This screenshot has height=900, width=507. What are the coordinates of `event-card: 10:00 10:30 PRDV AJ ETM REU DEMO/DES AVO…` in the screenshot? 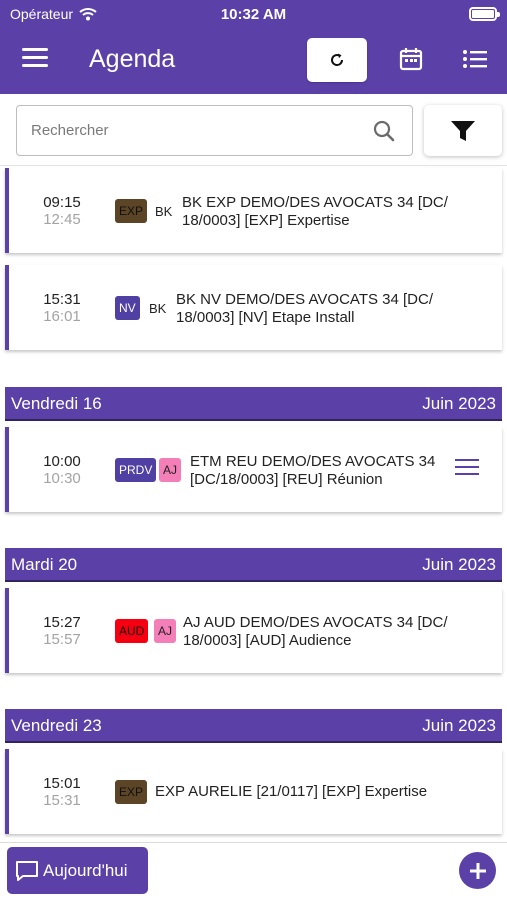 It's located at (253, 469).